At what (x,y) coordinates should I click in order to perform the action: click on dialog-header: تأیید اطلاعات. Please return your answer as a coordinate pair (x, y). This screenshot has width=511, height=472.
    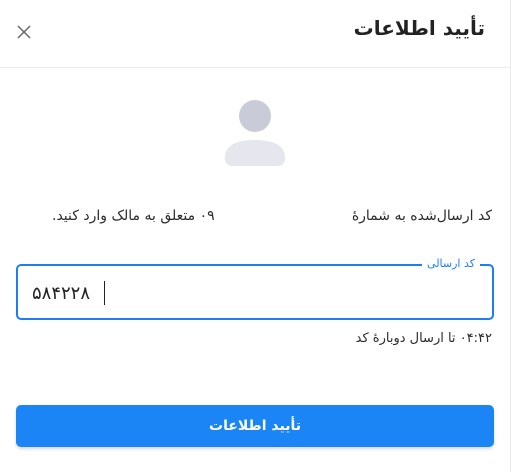
    Looking at the image, I should click on (255, 34).